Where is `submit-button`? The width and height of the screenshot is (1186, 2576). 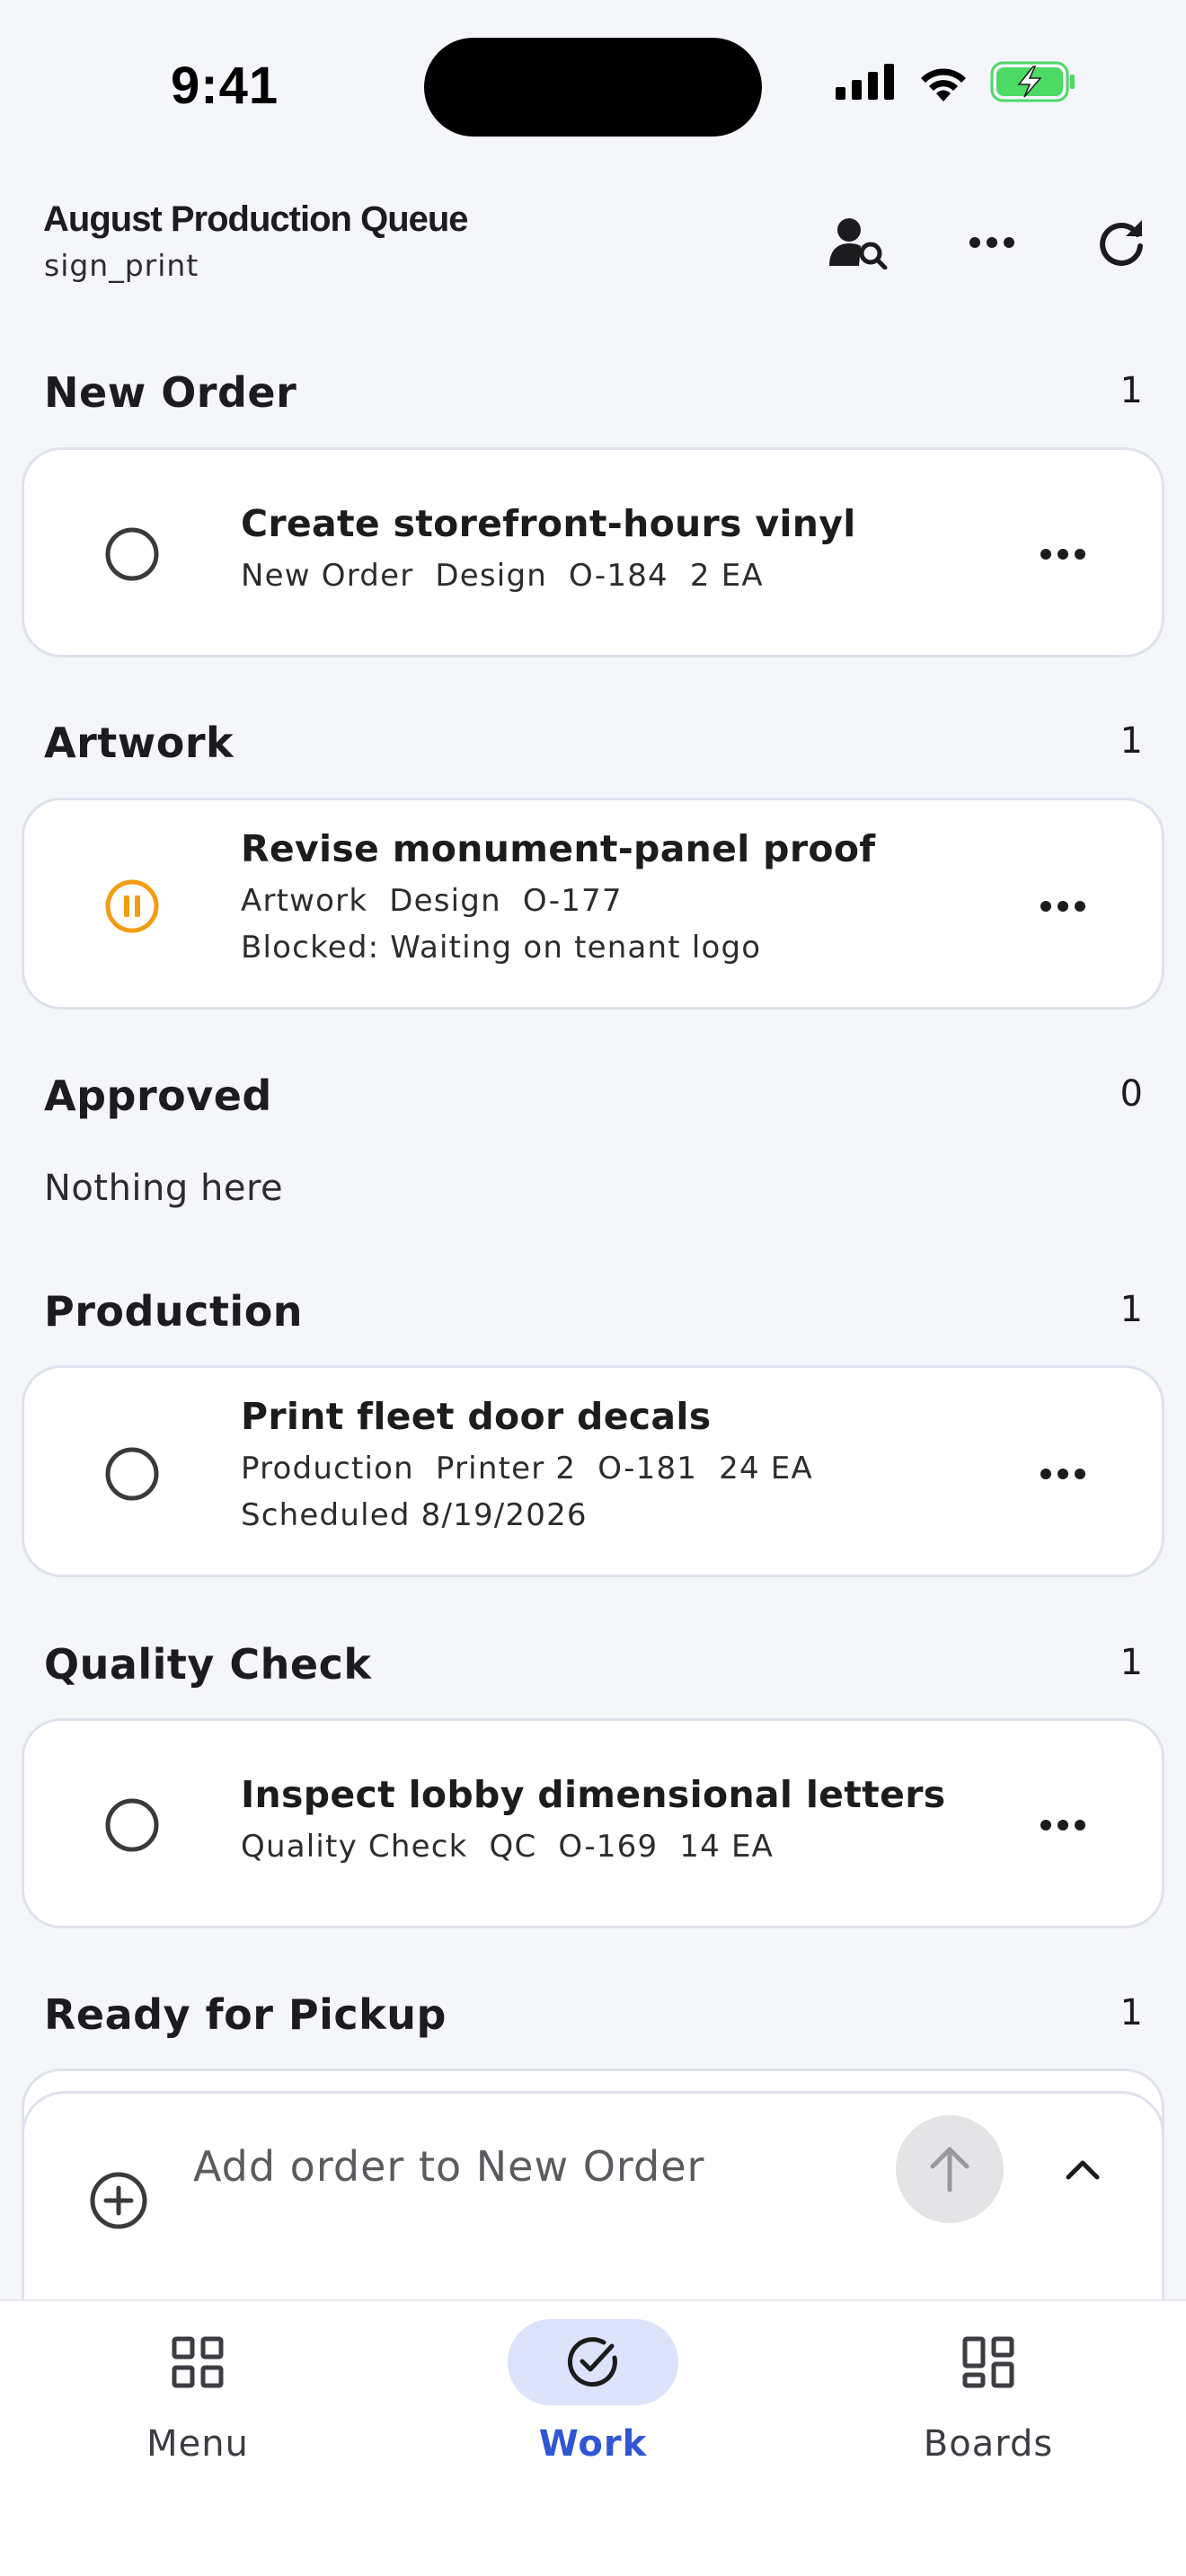
submit-button is located at coordinates (950, 2169).